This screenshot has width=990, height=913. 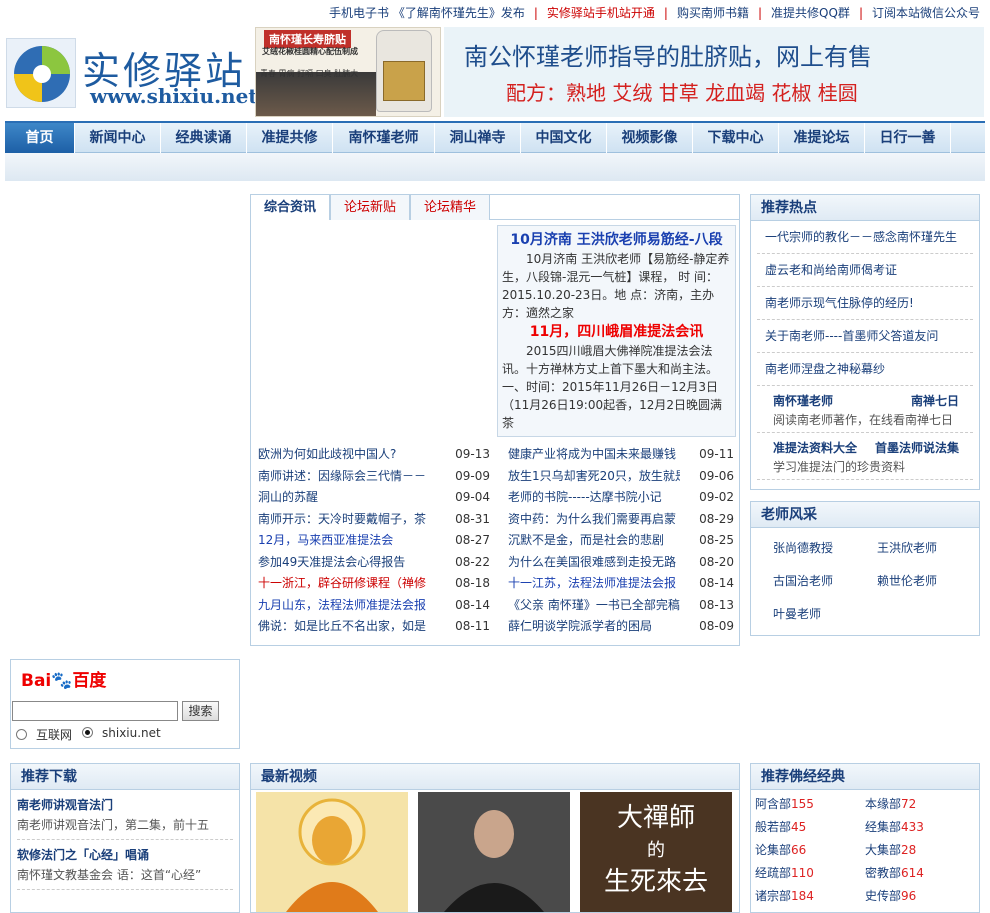 What do you see at coordinates (866, 400) in the screenshot?
I see `hot-pair-links: 南怀瑾老师 南禅七日` at bounding box center [866, 400].